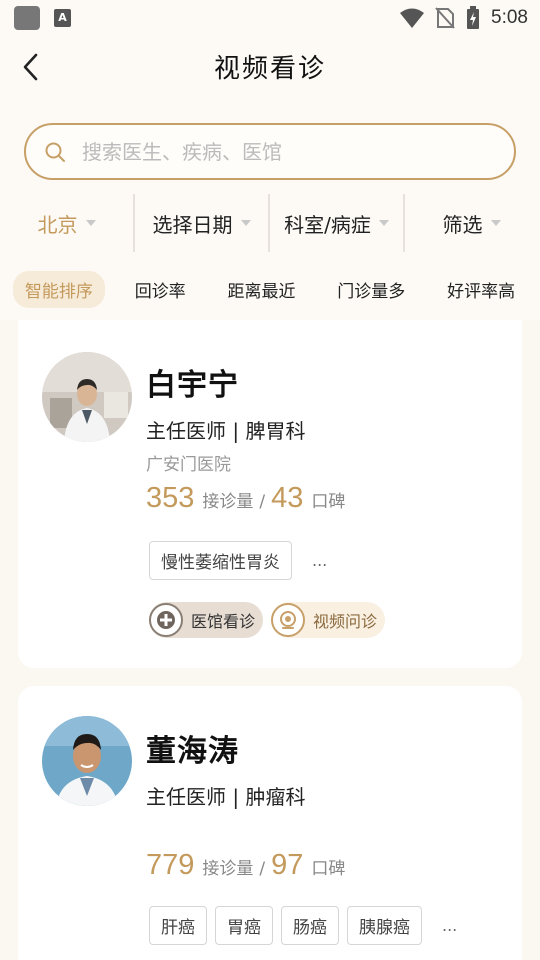 The height and width of the screenshot is (960, 540). What do you see at coordinates (327, 224) in the screenshot?
I see `filter-department-label: 科室/病症` at bounding box center [327, 224].